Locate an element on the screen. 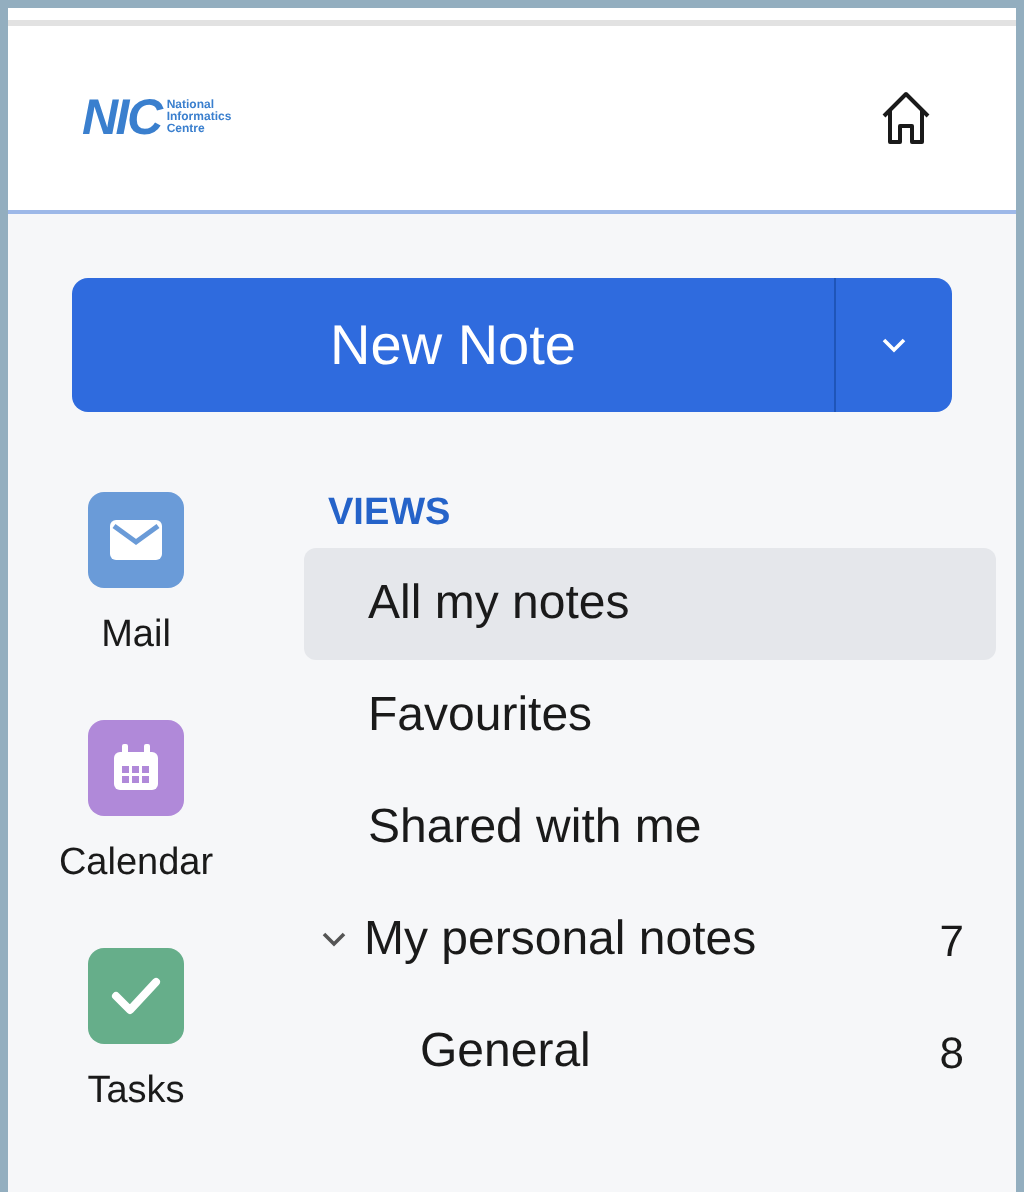 The height and width of the screenshot is (1192, 1024). nav-item: Favourites is located at coordinates (650, 716).